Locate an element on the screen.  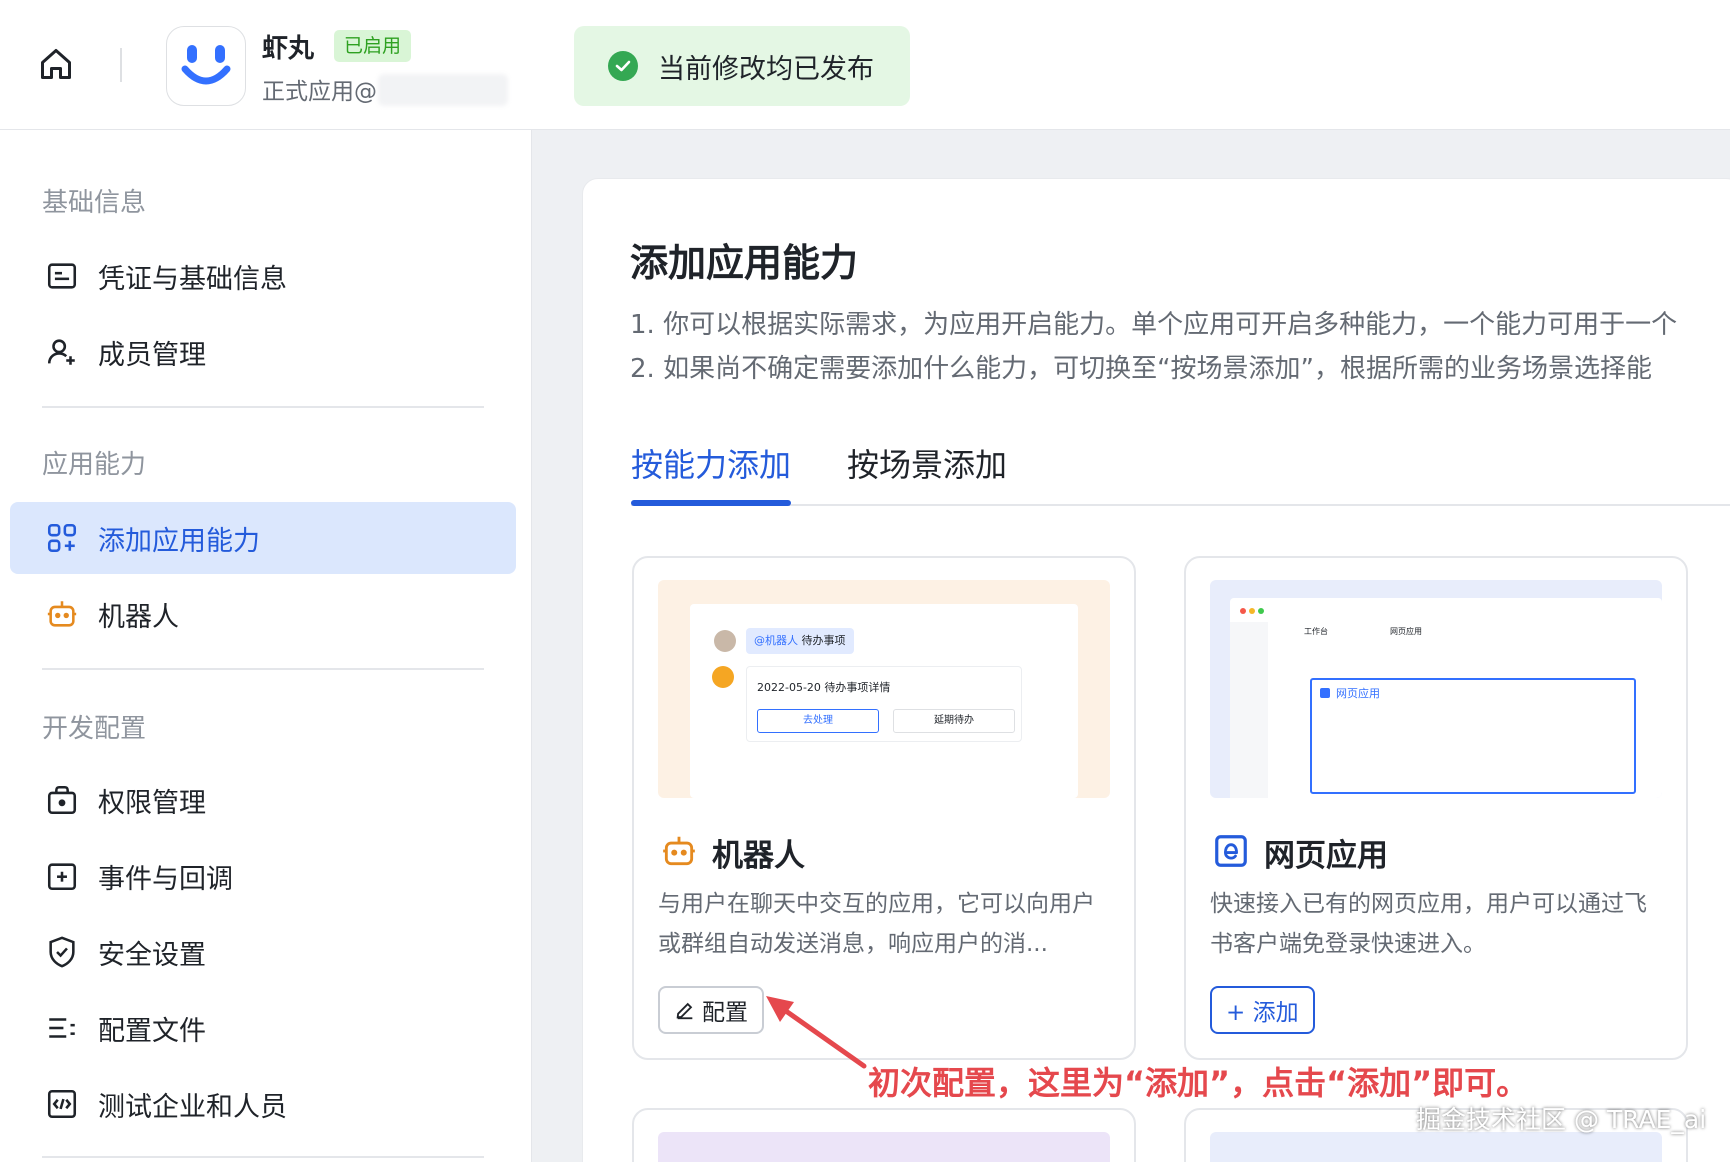
permission-icon is located at coordinates (62, 800).